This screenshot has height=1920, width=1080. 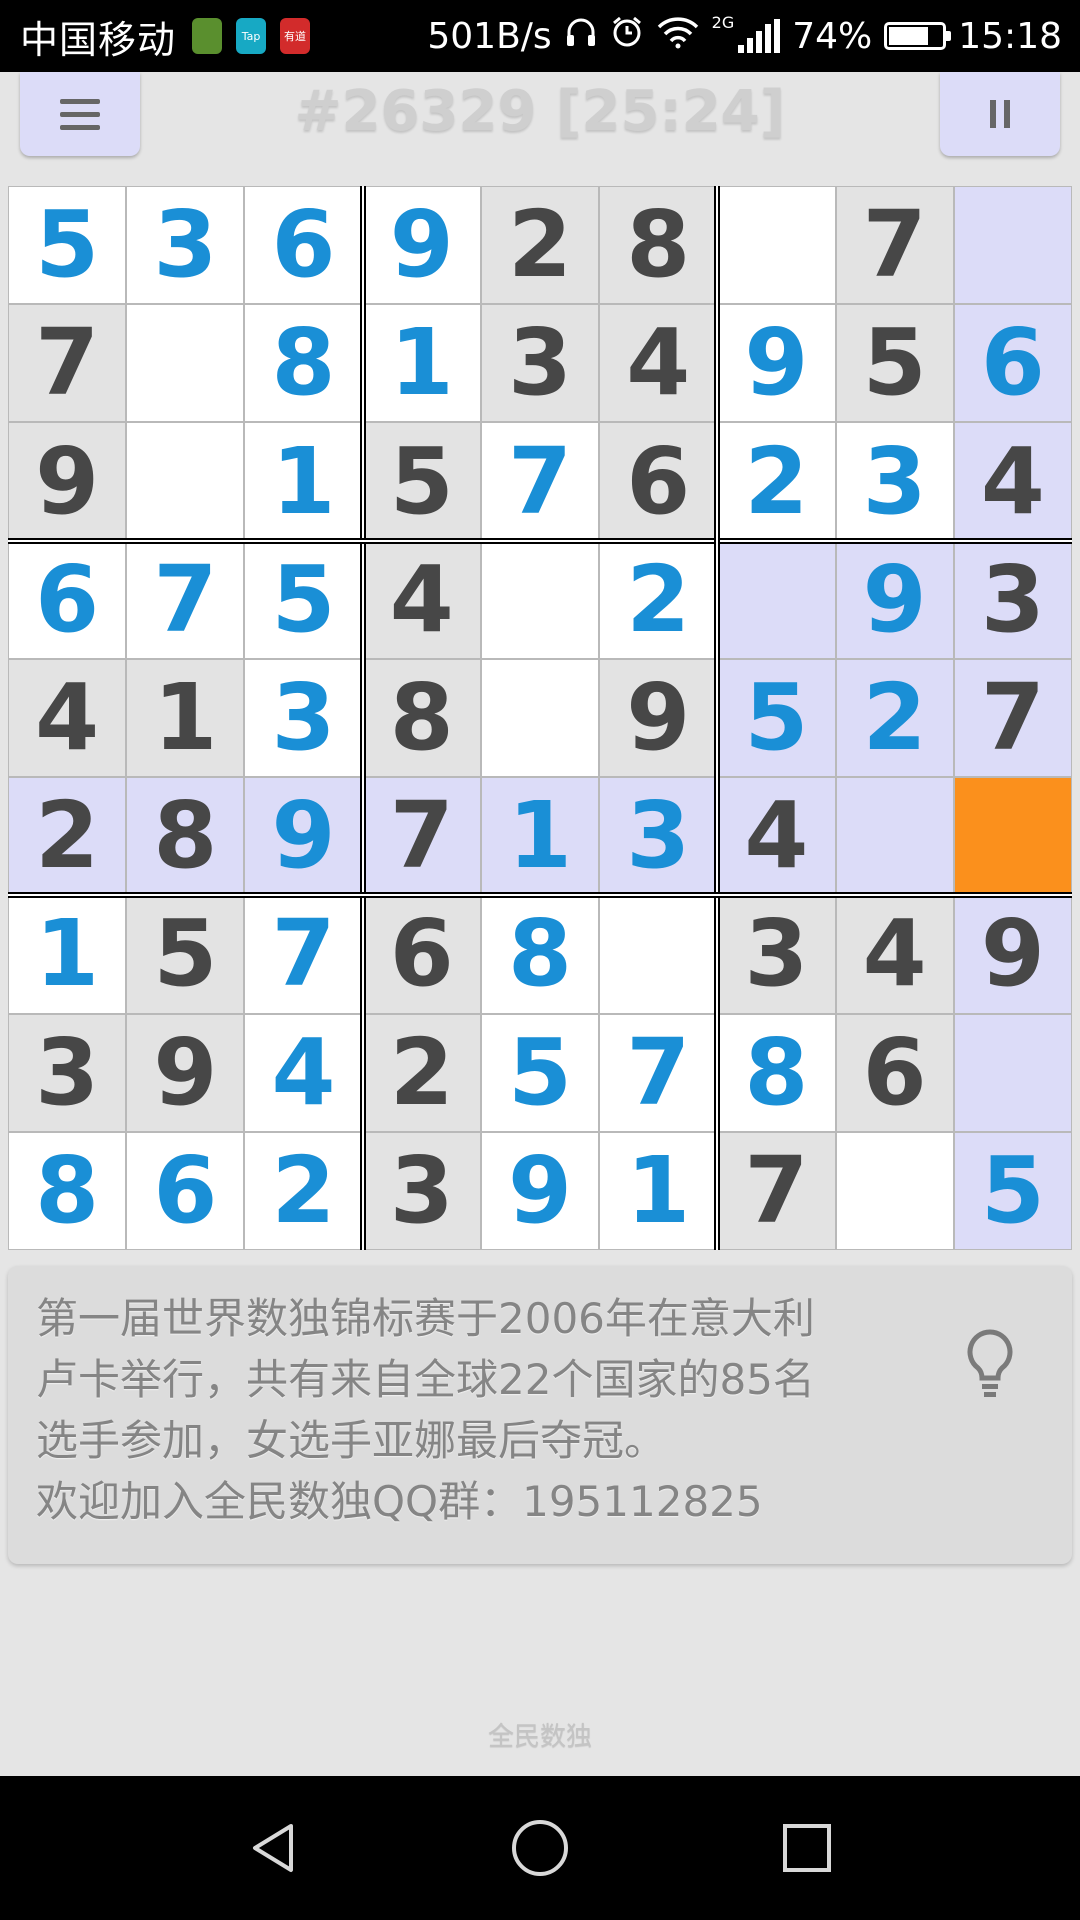 I want to click on wifi-icon, so click(x=678, y=36).